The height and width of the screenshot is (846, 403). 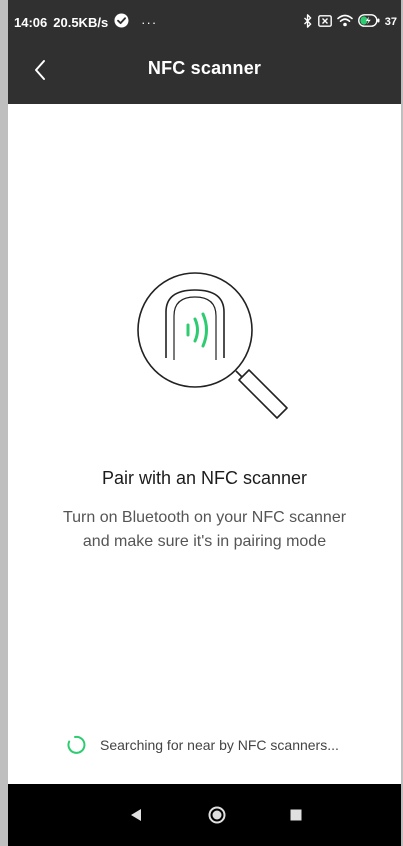 I want to click on nav-home-button, so click(x=217, y=815).